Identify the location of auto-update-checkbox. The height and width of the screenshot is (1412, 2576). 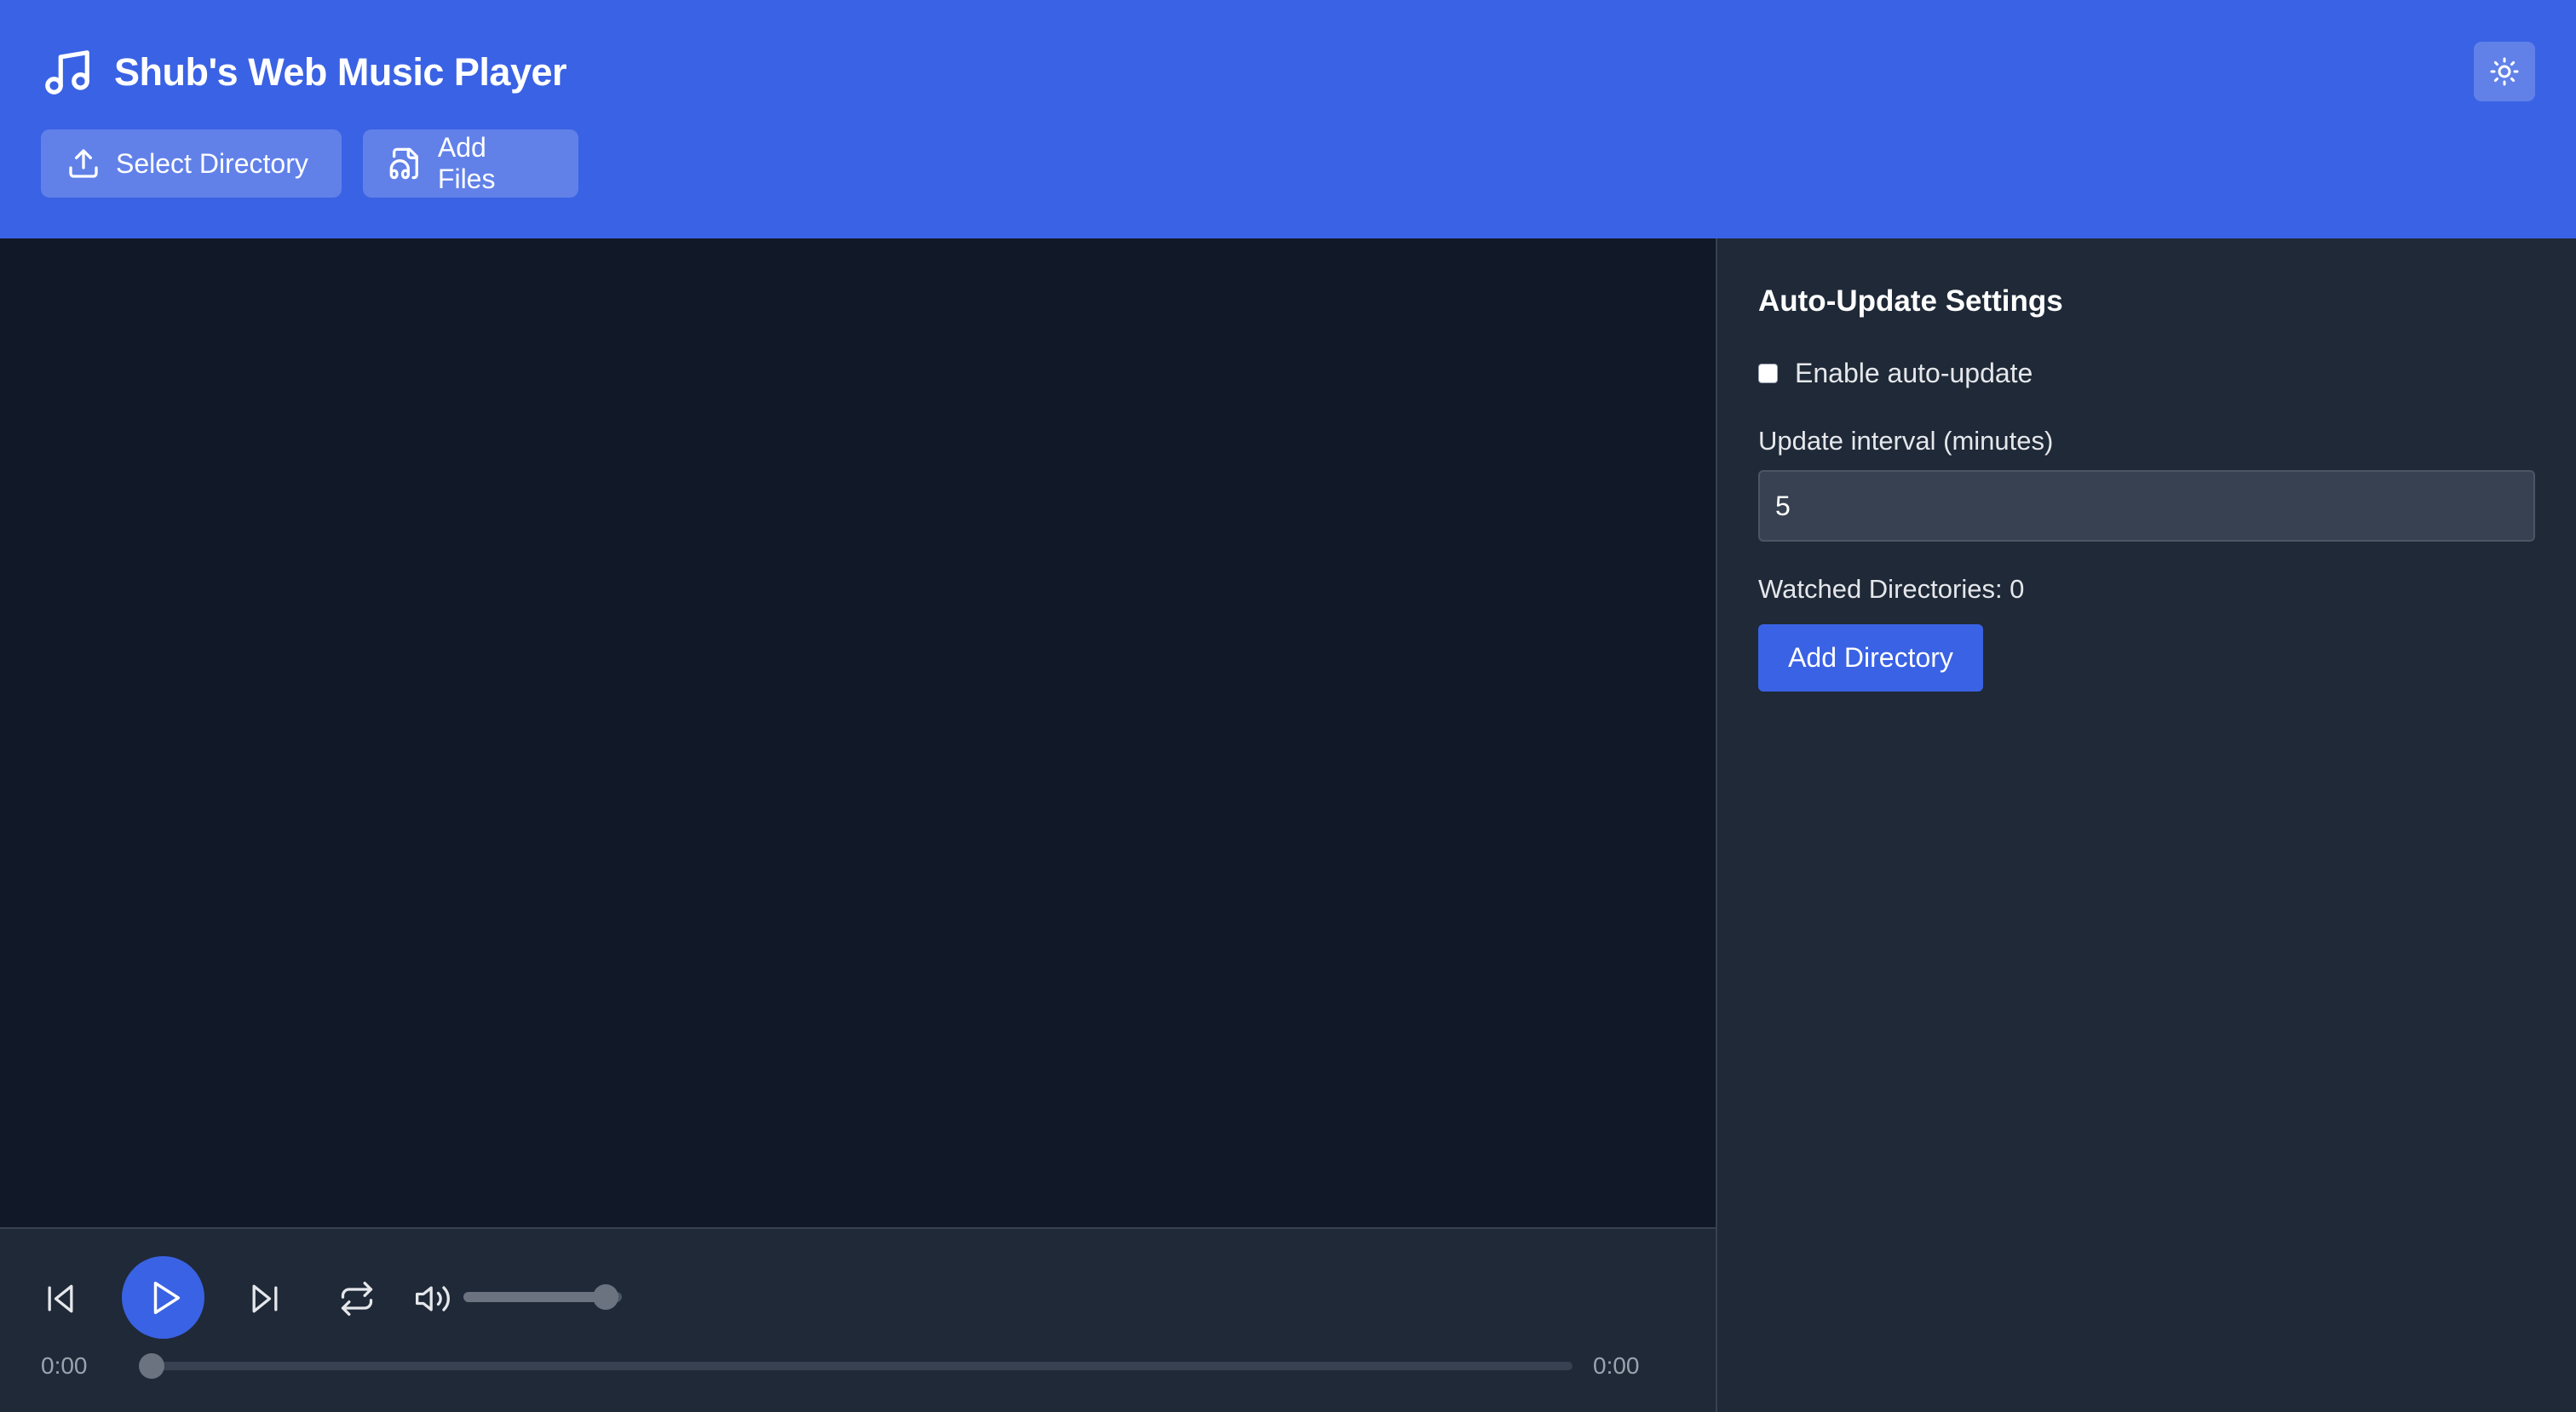
(1768, 373).